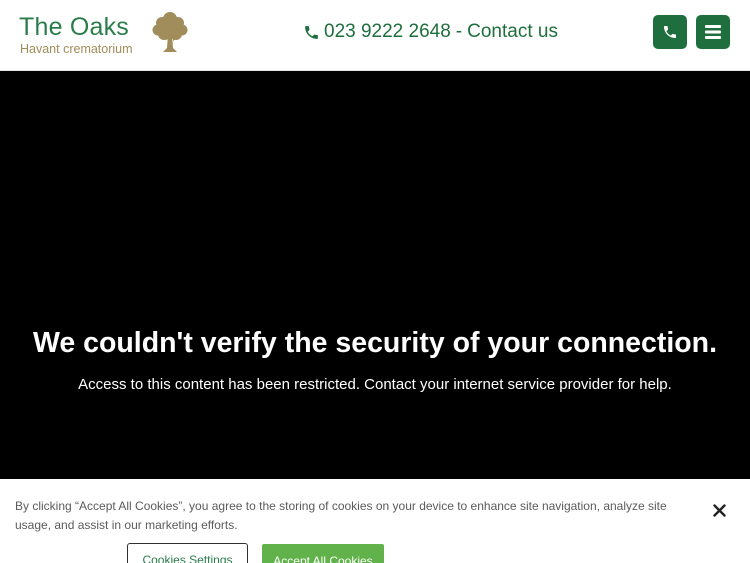 The width and height of the screenshot is (750, 563). What do you see at coordinates (187, 553) in the screenshot?
I see `cookies-settings-button: Cookies Settings` at bounding box center [187, 553].